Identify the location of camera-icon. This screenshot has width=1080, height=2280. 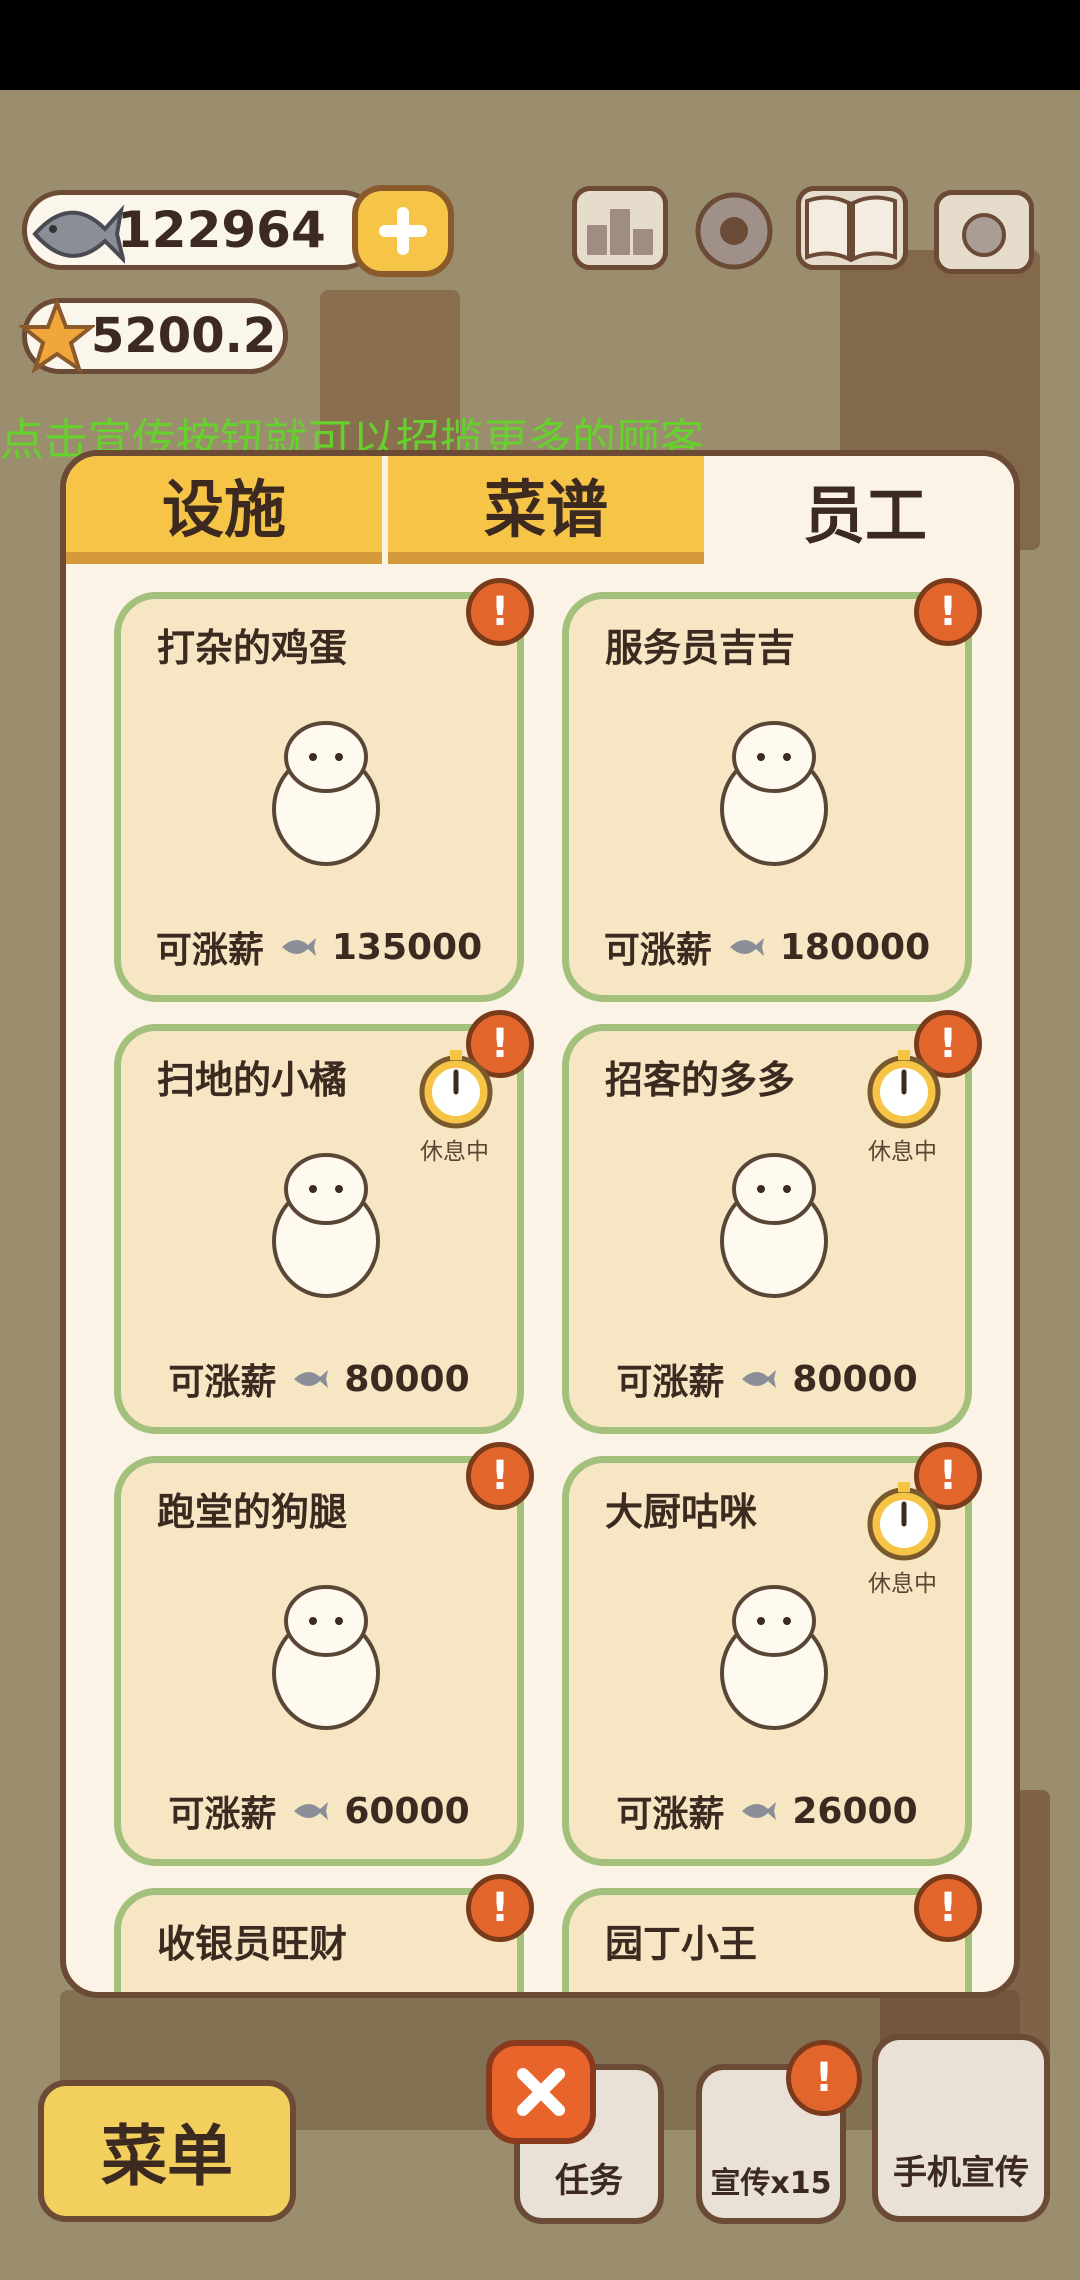
(984, 235).